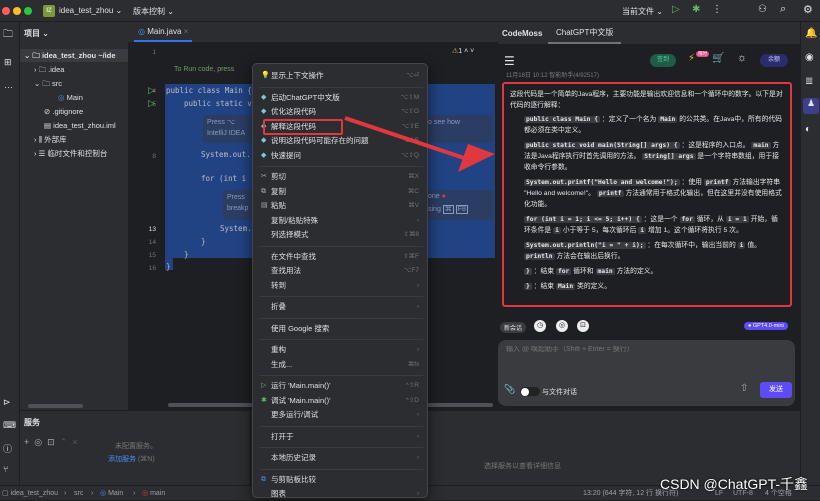  What do you see at coordinates (74, 97) in the screenshot?
I see `tree-item-main: ◎ Main` at bounding box center [74, 97].